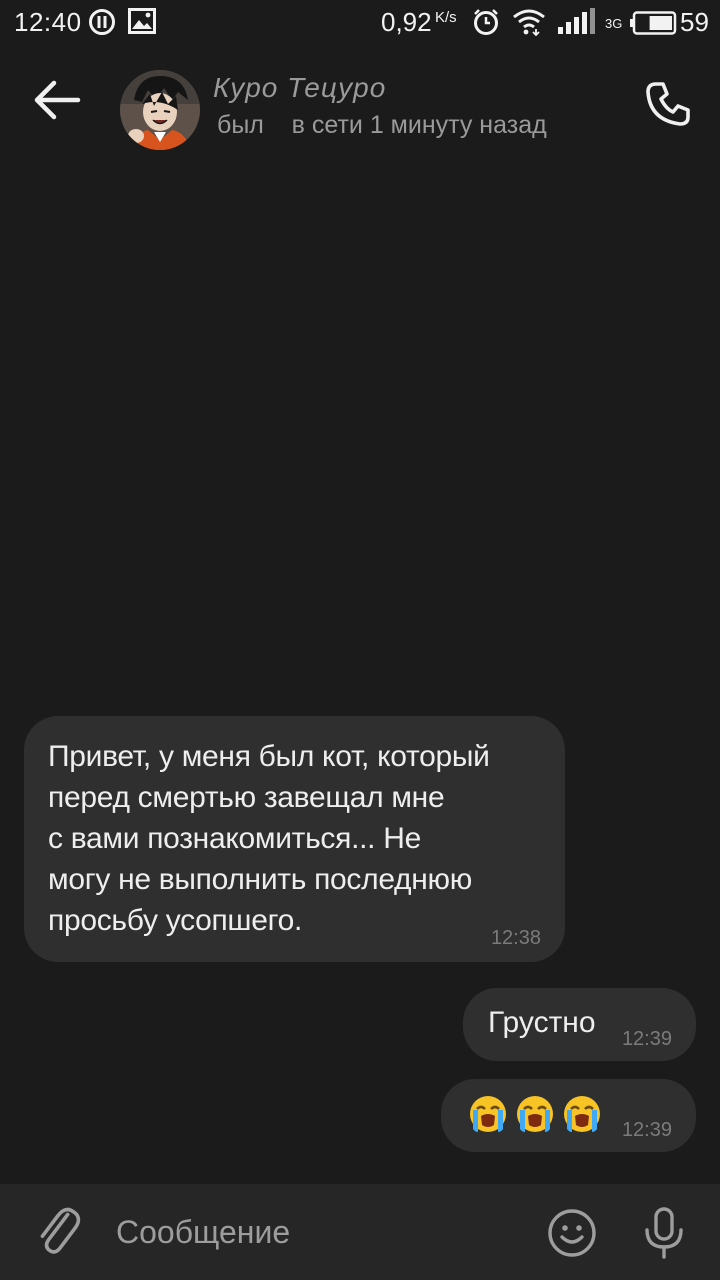  What do you see at coordinates (576, 21) in the screenshot?
I see `signal-strength-icon` at bounding box center [576, 21].